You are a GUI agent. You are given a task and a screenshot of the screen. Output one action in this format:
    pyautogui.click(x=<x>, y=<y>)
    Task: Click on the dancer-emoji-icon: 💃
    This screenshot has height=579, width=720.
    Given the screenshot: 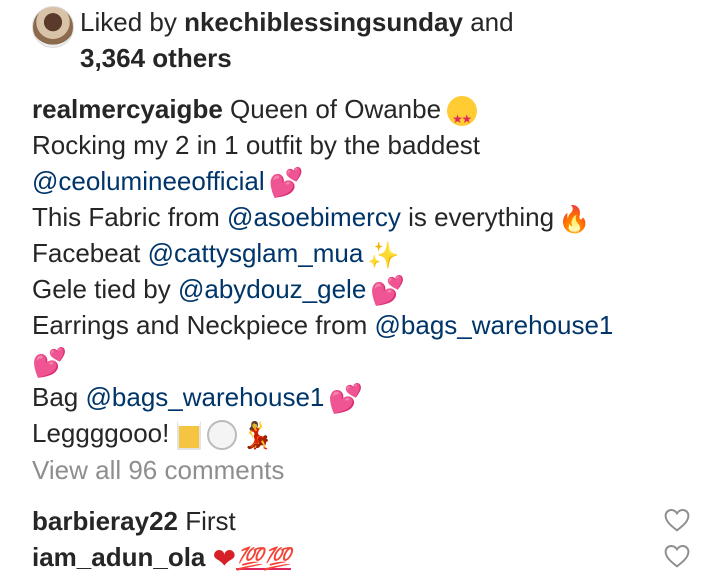 What is the action you would take?
    pyautogui.click(x=257, y=435)
    